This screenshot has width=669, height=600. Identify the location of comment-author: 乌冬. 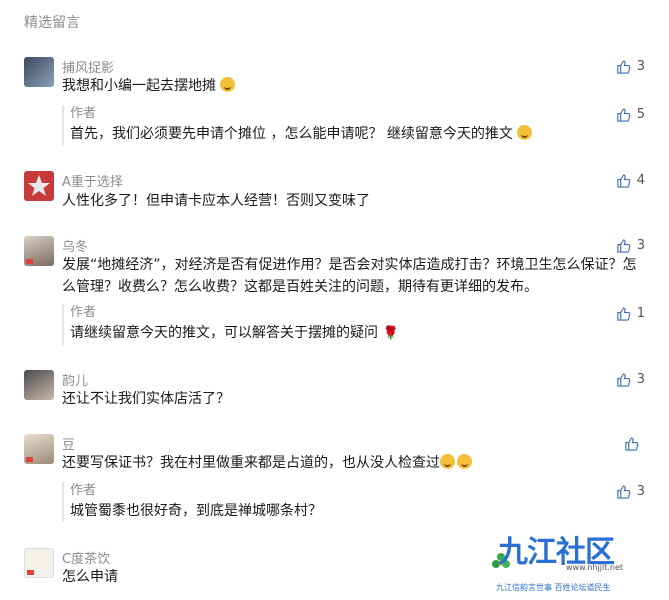
(75, 245).